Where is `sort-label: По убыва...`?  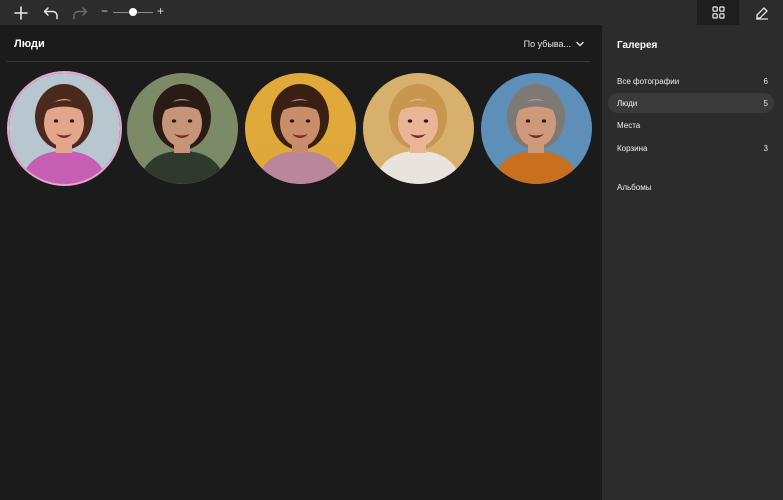 sort-label: По убыва... is located at coordinates (547, 44).